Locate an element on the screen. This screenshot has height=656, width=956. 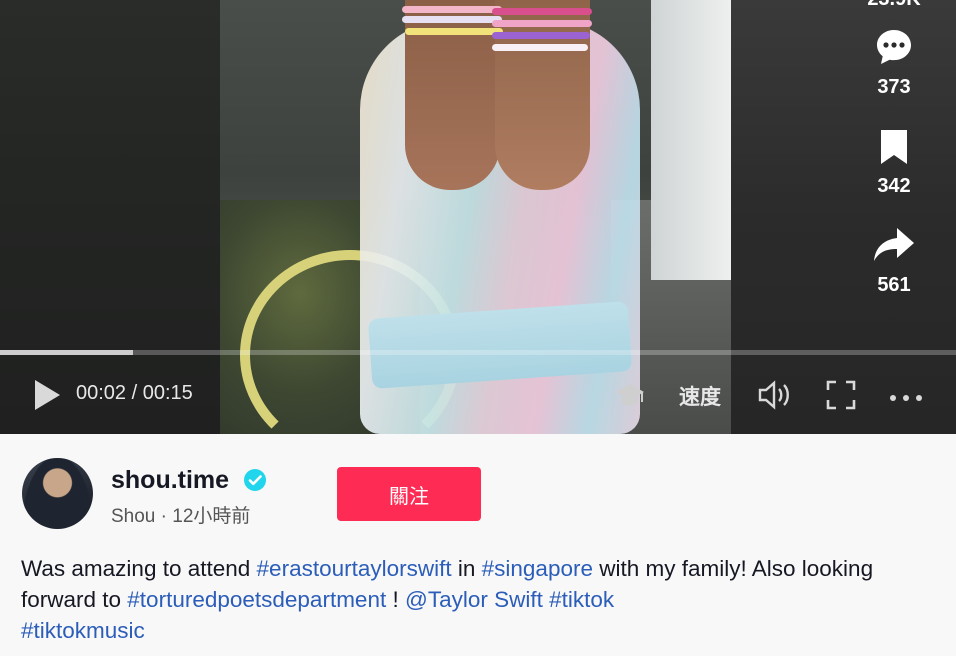
graduation-cap-icon is located at coordinates (630, 395).